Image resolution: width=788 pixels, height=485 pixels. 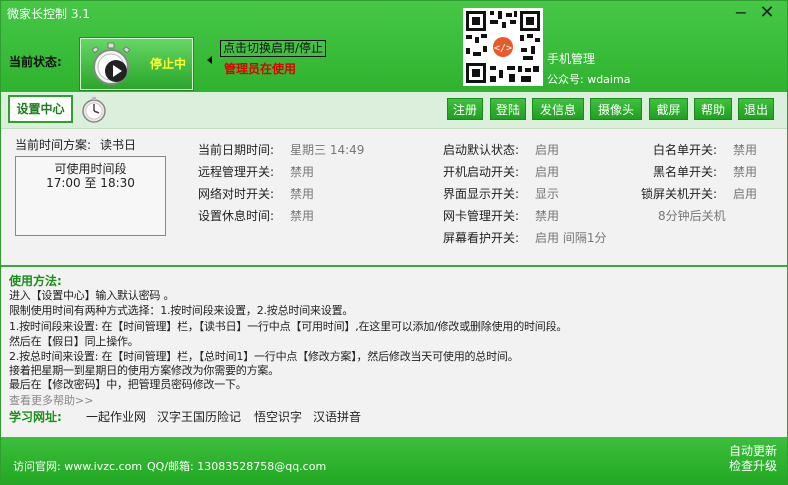 What do you see at coordinates (278, 416) in the screenshot?
I see `learn-link-wukong-shizi: 悟空识字` at bounding box center [278, 416].